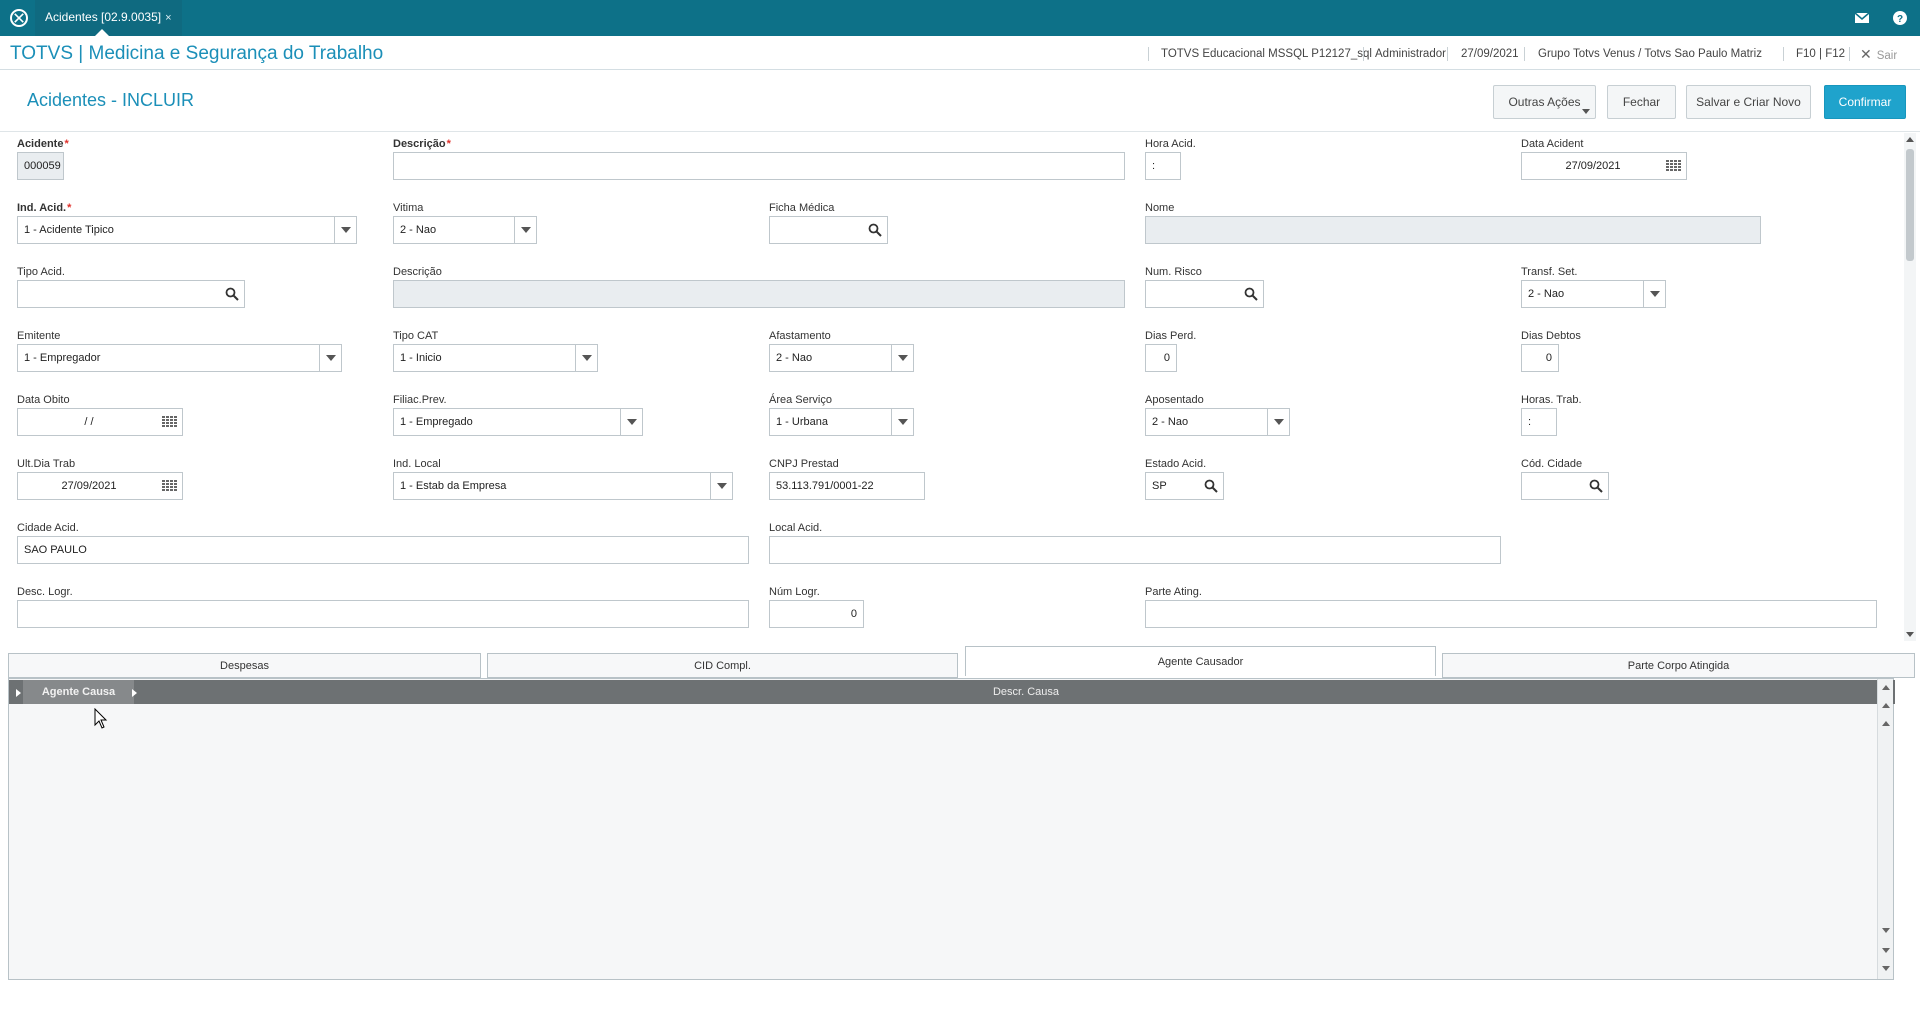  Describe the element at coordinates (1173, 272) in the screenshot. I see `num-risco-label: Num. Risco` at that location.